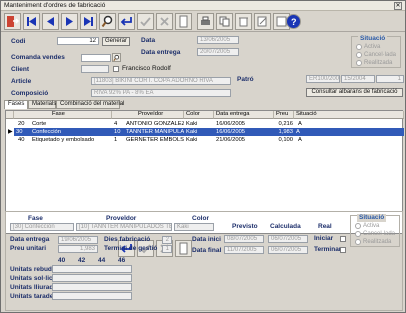 The height and width of the screenshot is (313, 406). I want to click on data-input: 13/06/2005, so click(218, 40).